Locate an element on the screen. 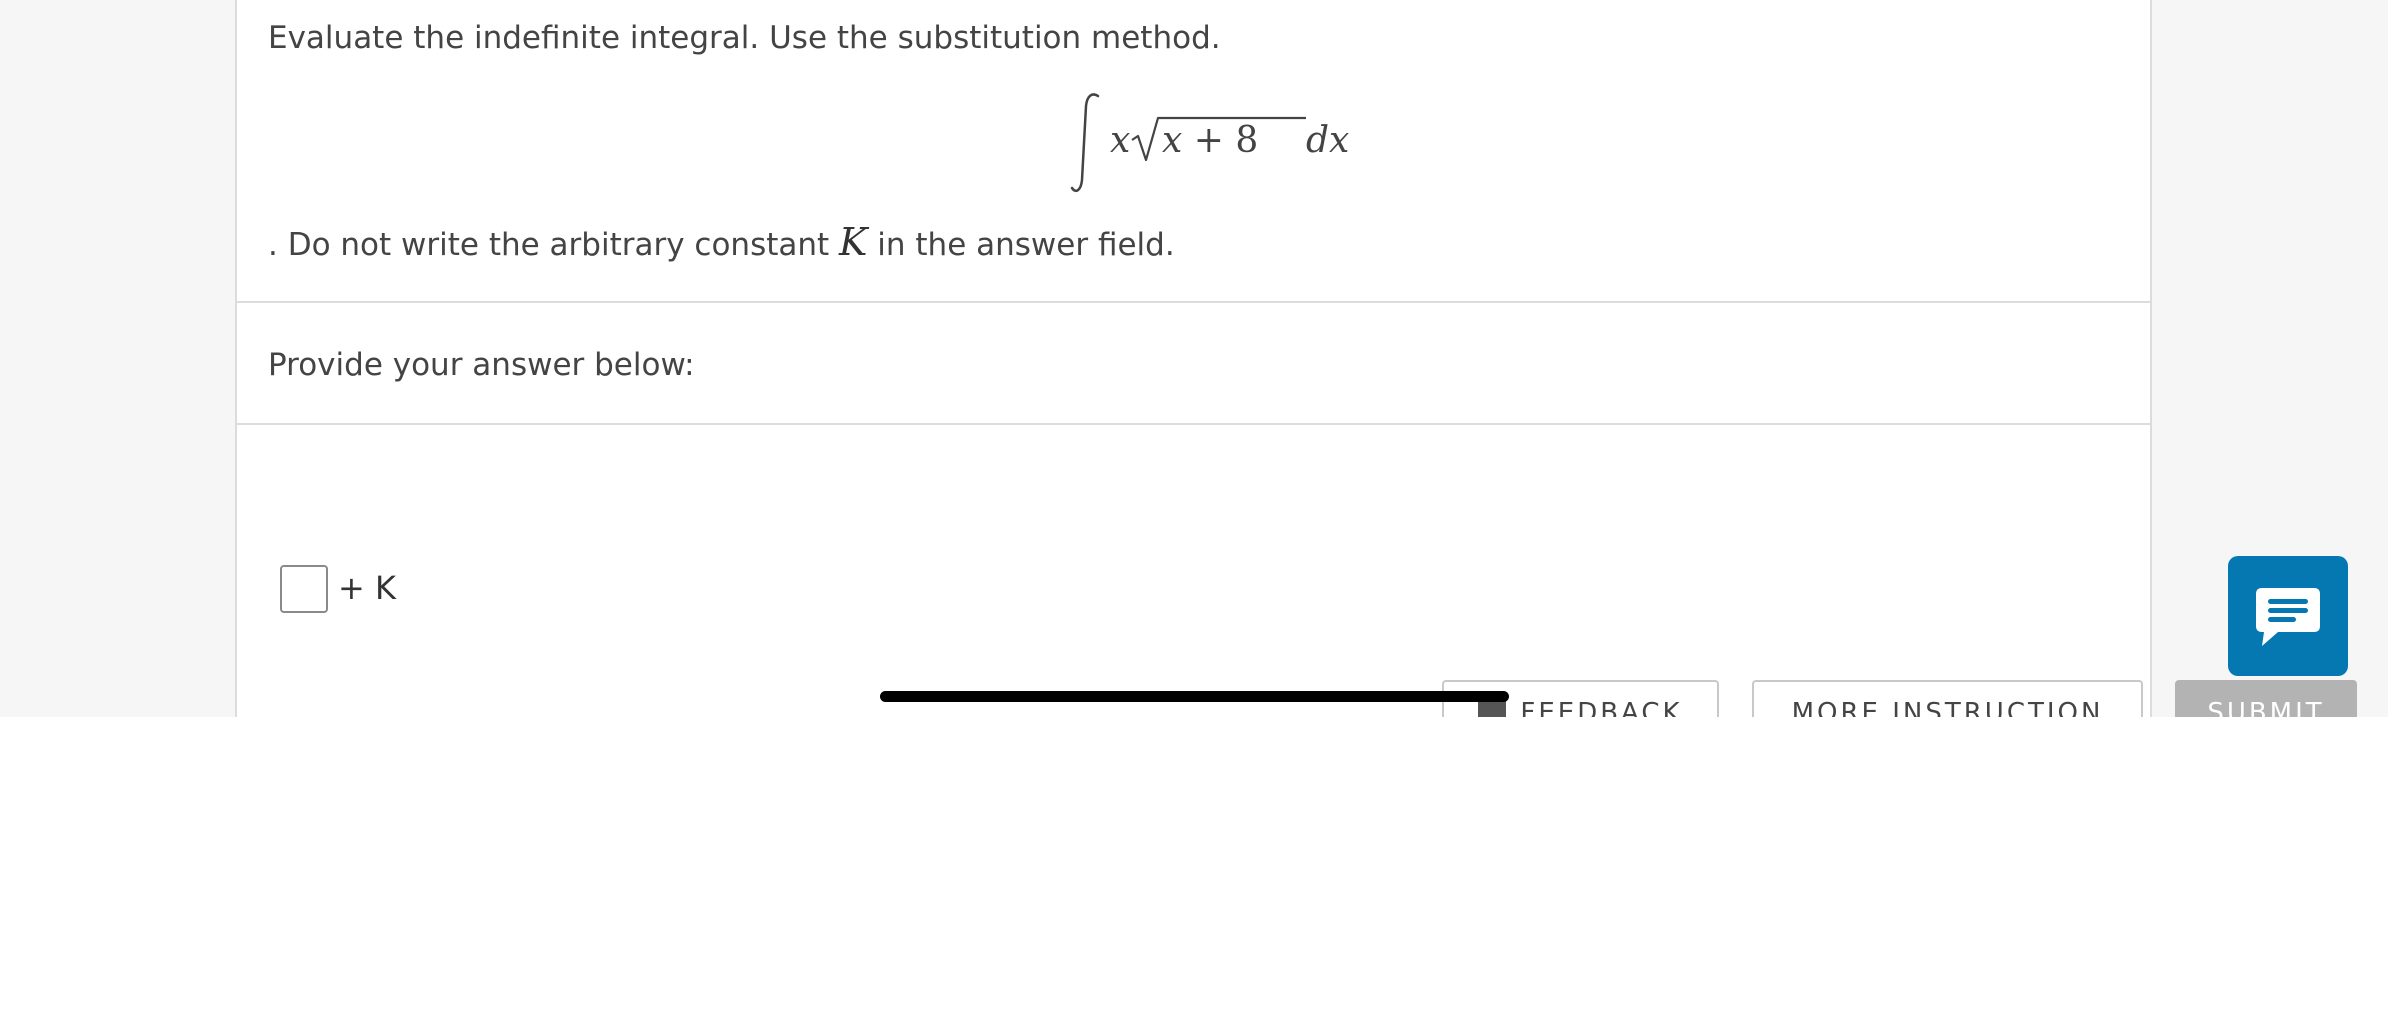  question-note-prefix: . Do not write the arbitrary constant is located at coordinates (554, 245).